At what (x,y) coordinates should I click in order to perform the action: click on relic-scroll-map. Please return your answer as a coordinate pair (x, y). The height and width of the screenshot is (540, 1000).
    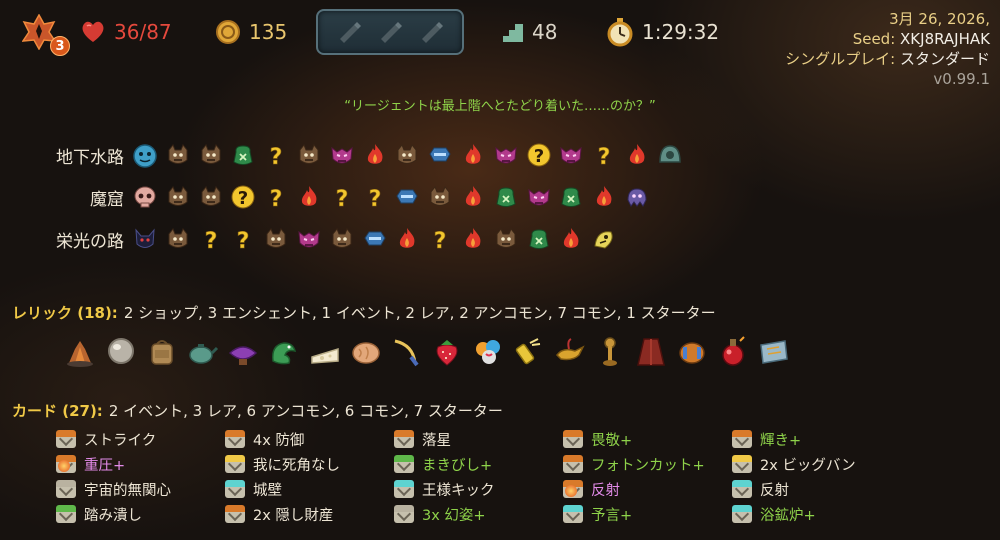
    Looking at the image, I should click on (774, 352).